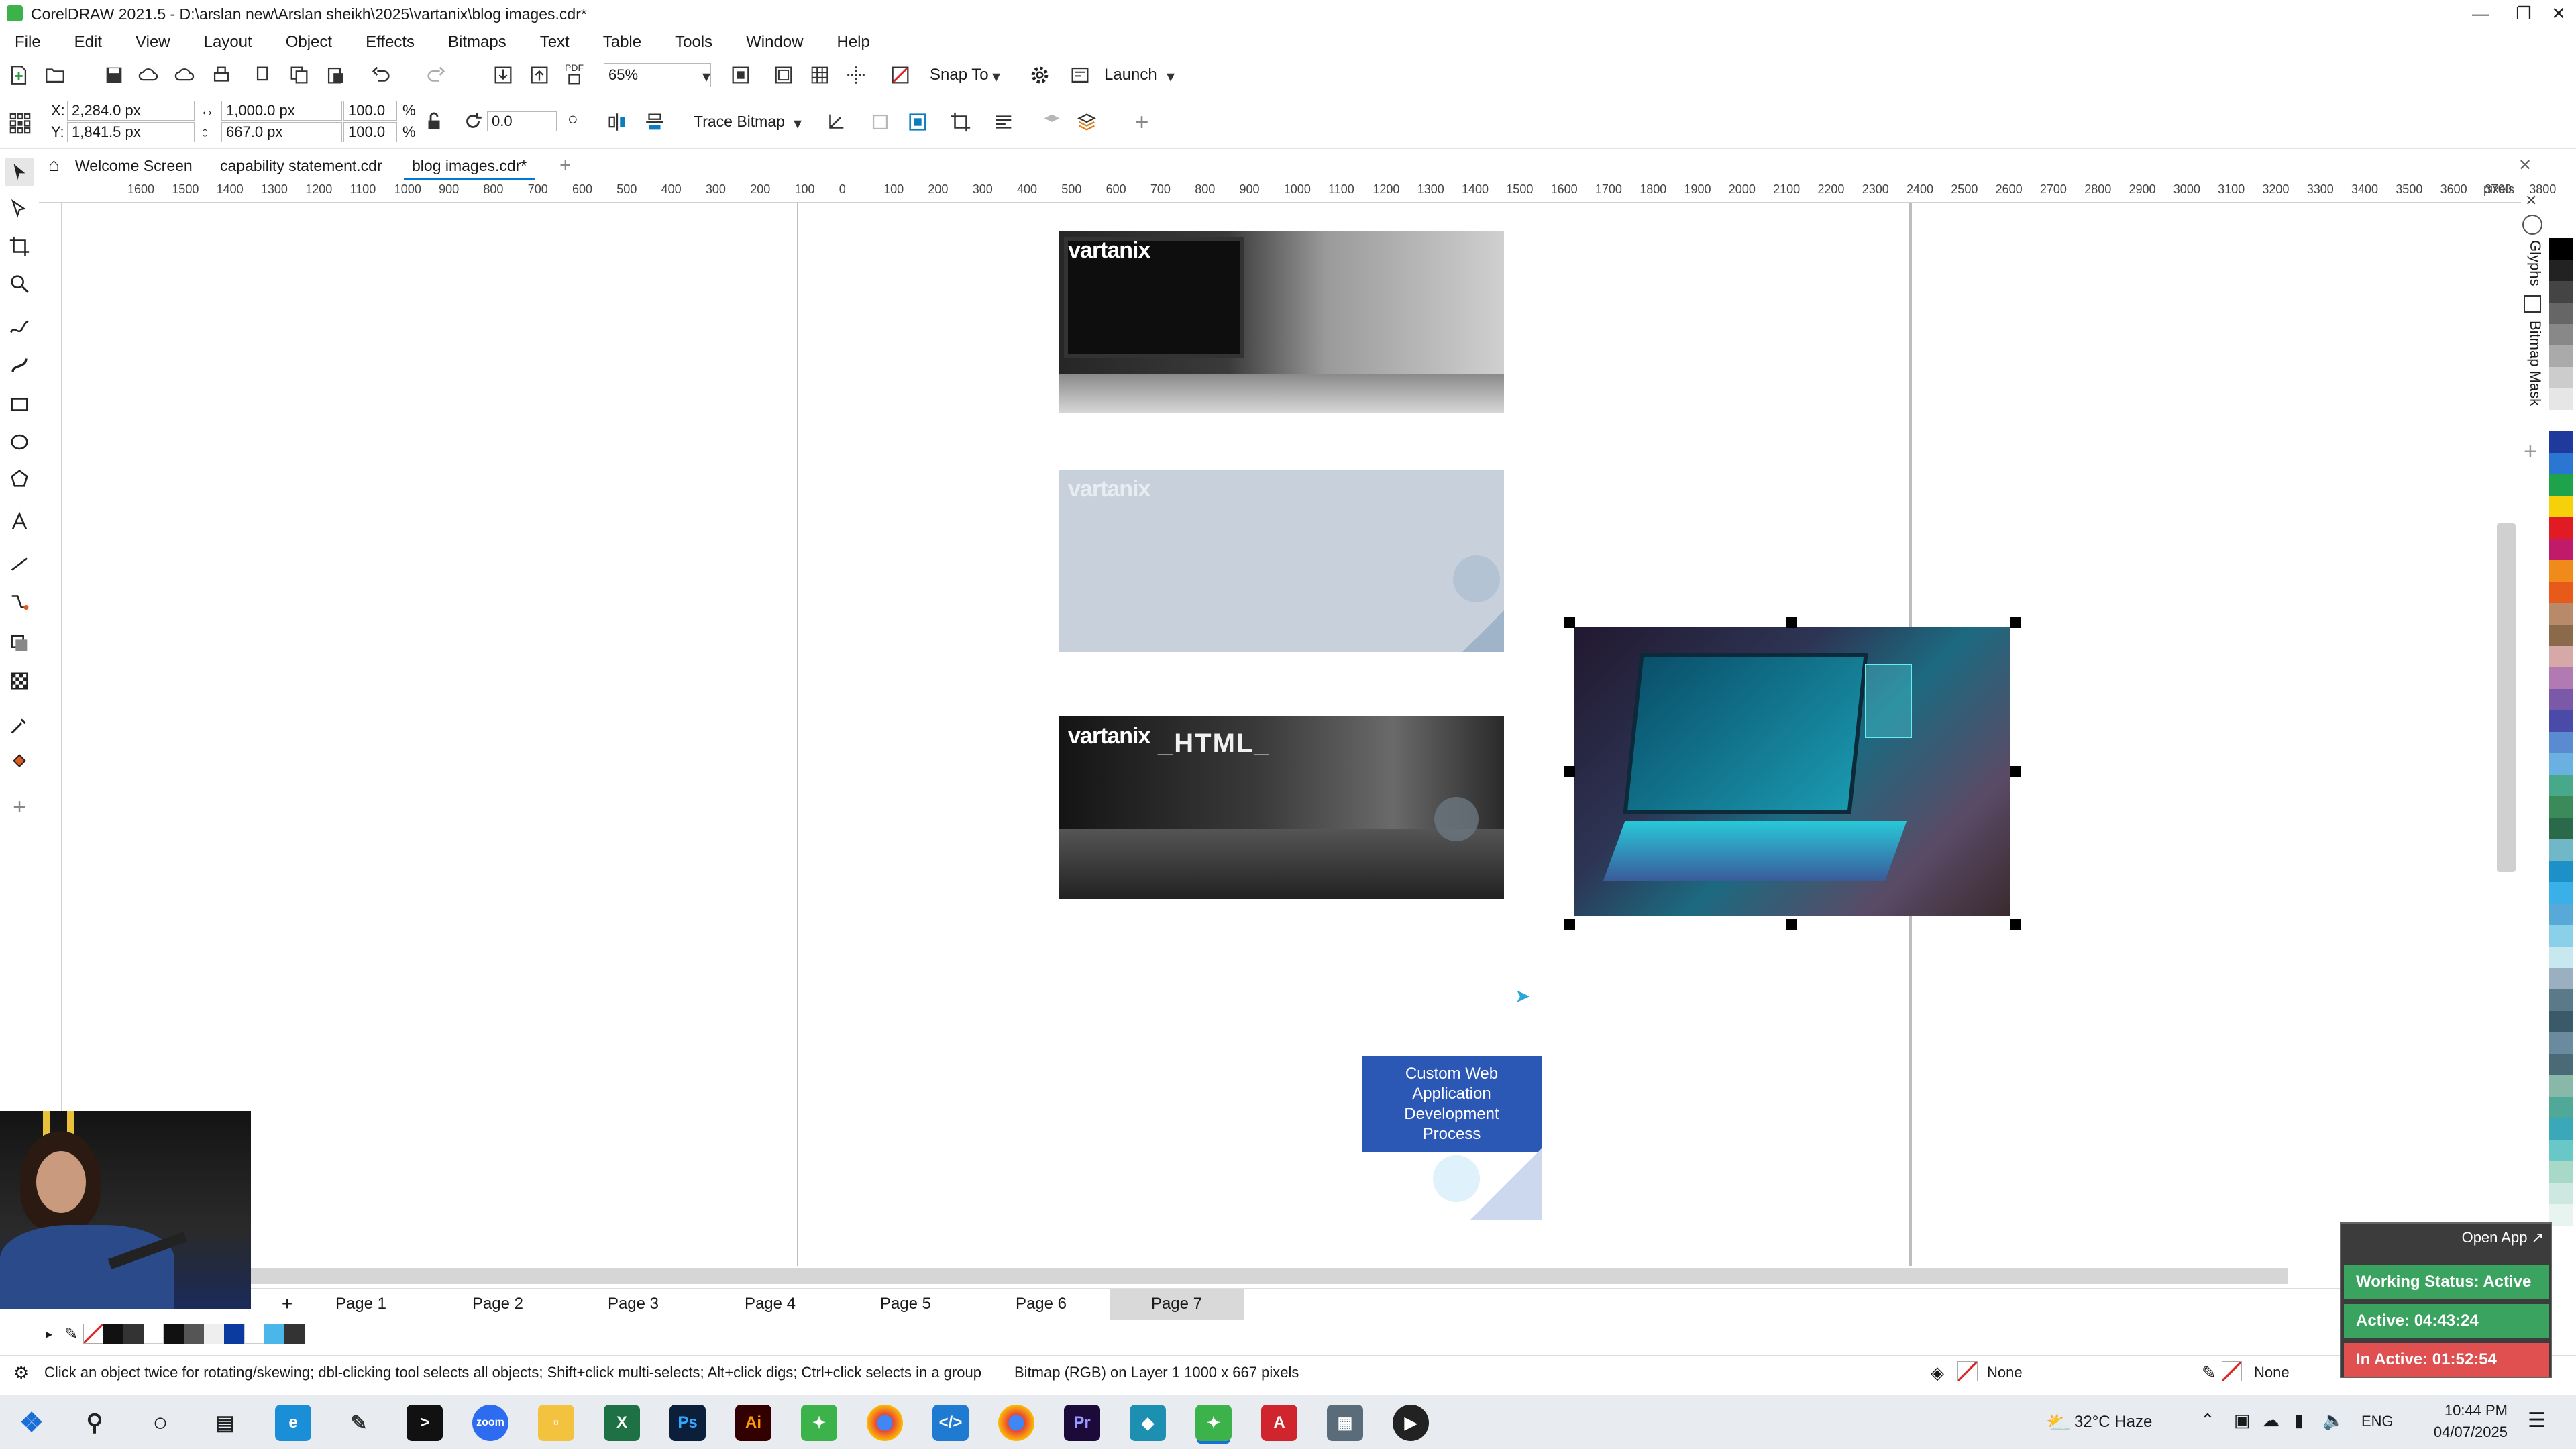 This screenshot has height=1449, width=2576. What do you see at coordinates (381, 75) in the screenshot?
I see `undo-icon` at bounding box center [381, 75].